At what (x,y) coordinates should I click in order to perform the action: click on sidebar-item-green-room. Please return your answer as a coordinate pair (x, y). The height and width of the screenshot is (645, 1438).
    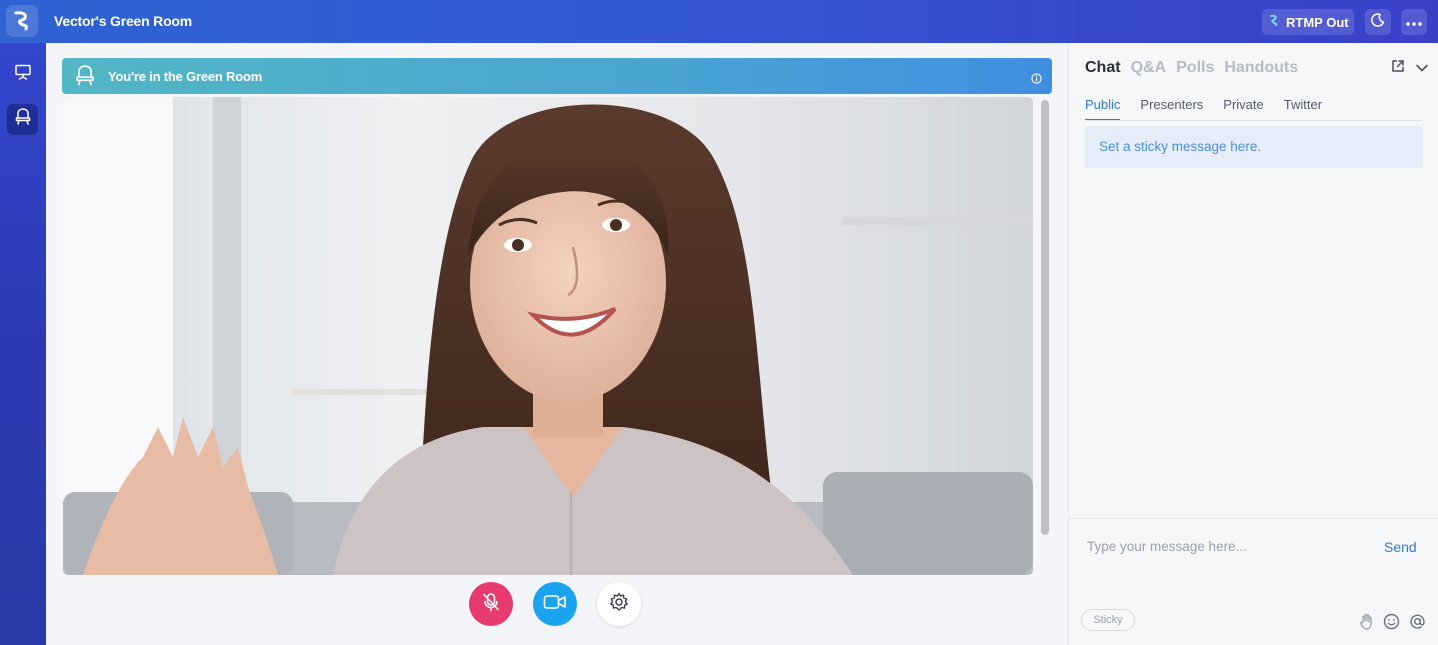
    Looking at the image, I should click on (22, 119).